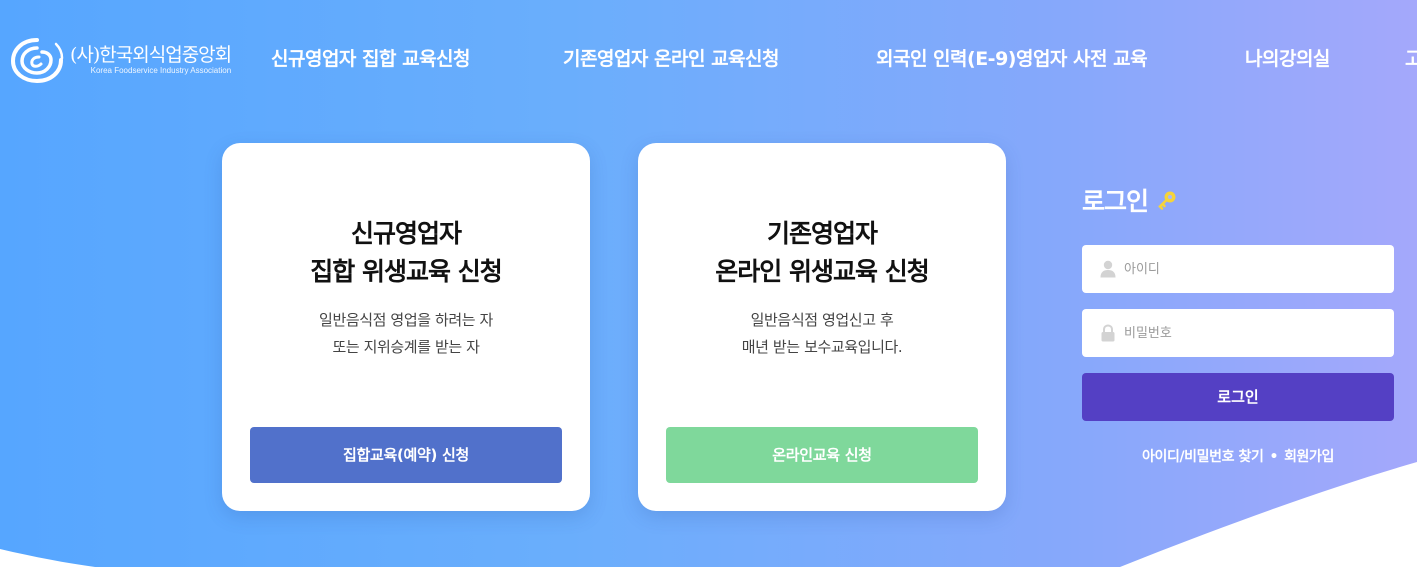 This screenshot has height=567, width=1417. I want to click on card-title-line: 집합 위생교육 신청, so click(406, 271).